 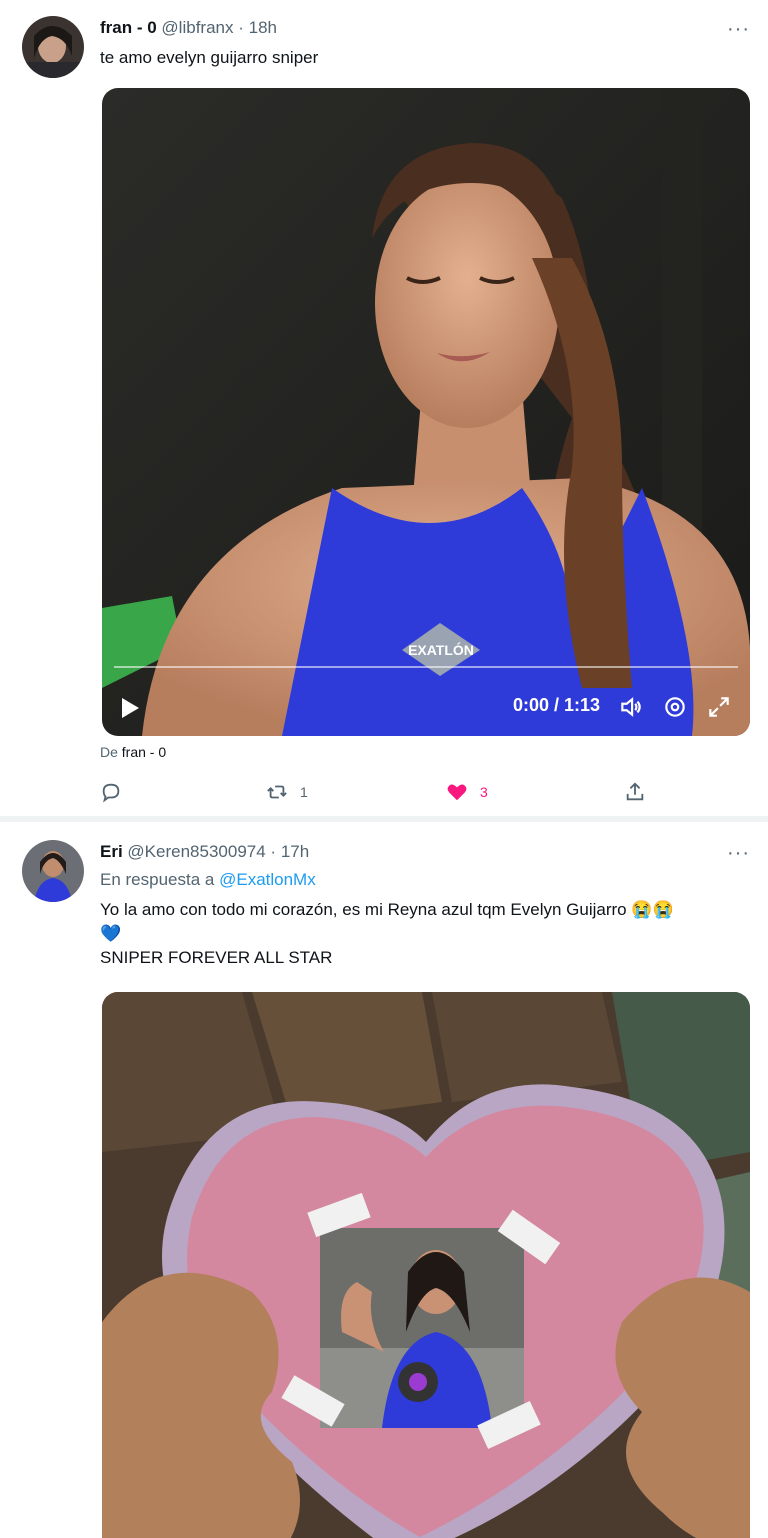 What do you see at coordinates (133, 752) in the screenshot?
I see `video-source: De fran - 0` at bounding box center [133, 752].